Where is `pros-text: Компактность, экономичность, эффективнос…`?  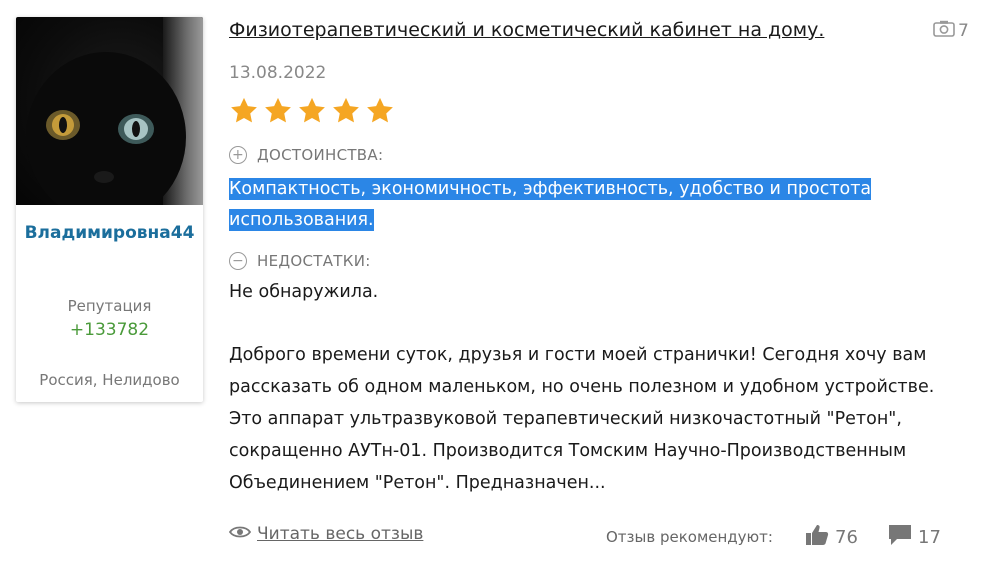 pros-text: Компактность, экономичность, эффективнос… is located at coordinates (589, 205).